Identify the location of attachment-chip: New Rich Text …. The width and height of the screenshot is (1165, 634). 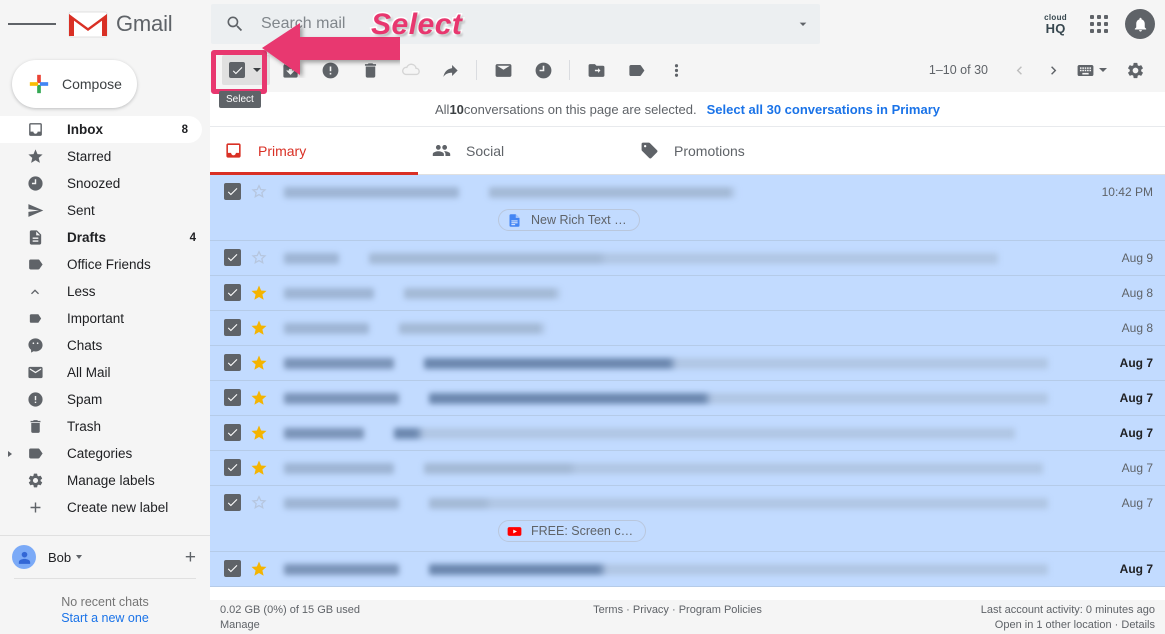
(569, 220).